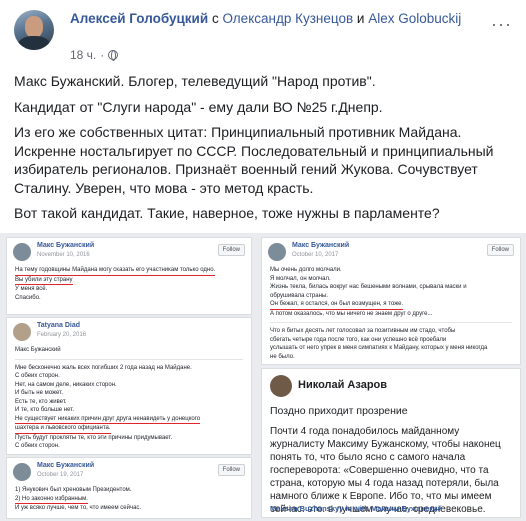  I want to click on highlighted-line: Вы убили эту страну, so click(44, 280).